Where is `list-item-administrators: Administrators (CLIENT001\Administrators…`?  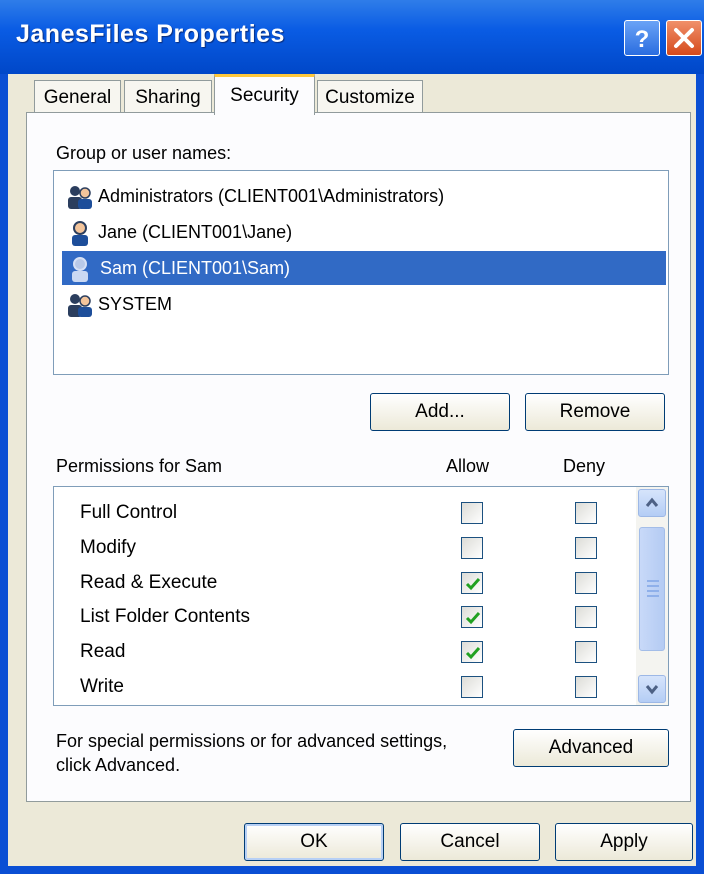 list-item-administrators: Administrators (CLIENT001\Administrators… is located at coordinates (366, 196).